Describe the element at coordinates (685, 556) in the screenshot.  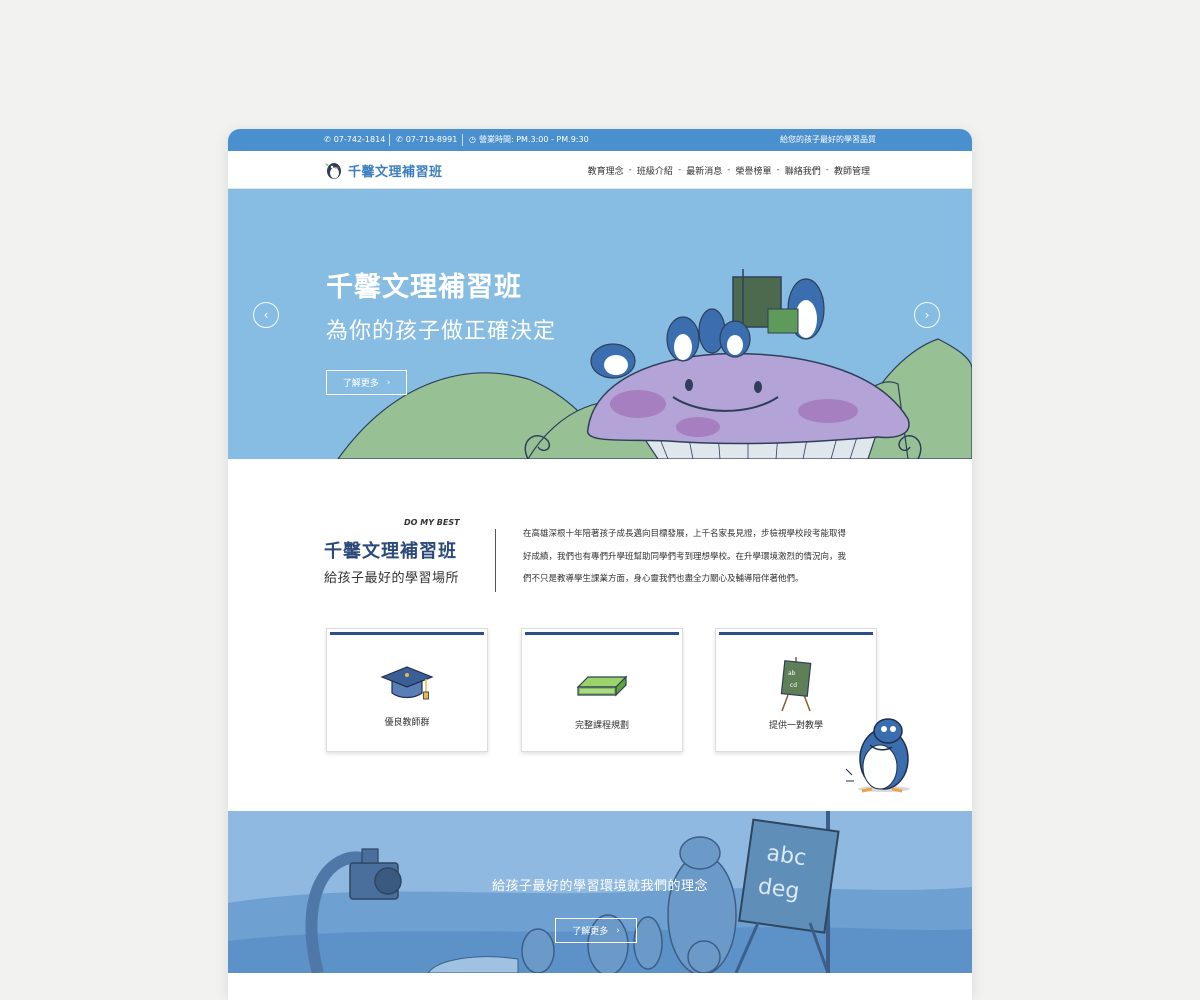
I see `intro-description-line: 好成績，我們也有專們升學班幫助同學們考到理想學校。在升學環境激烈的情況向，我` at that location.